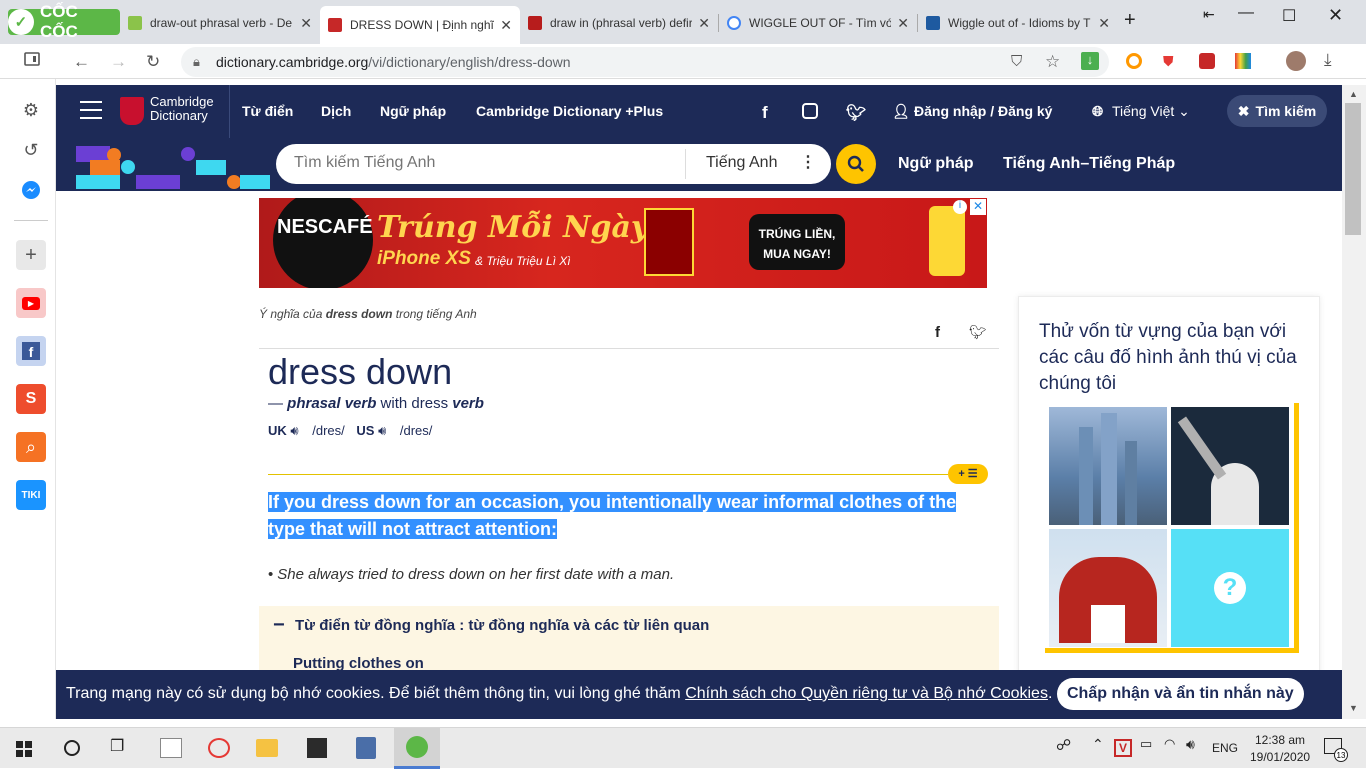  What do you see at coordinates (1018, 23) in the screenshot?
I see `tab-5: Wiggle out of - Idioms by T ✕` at bounding box center [1018, 23].